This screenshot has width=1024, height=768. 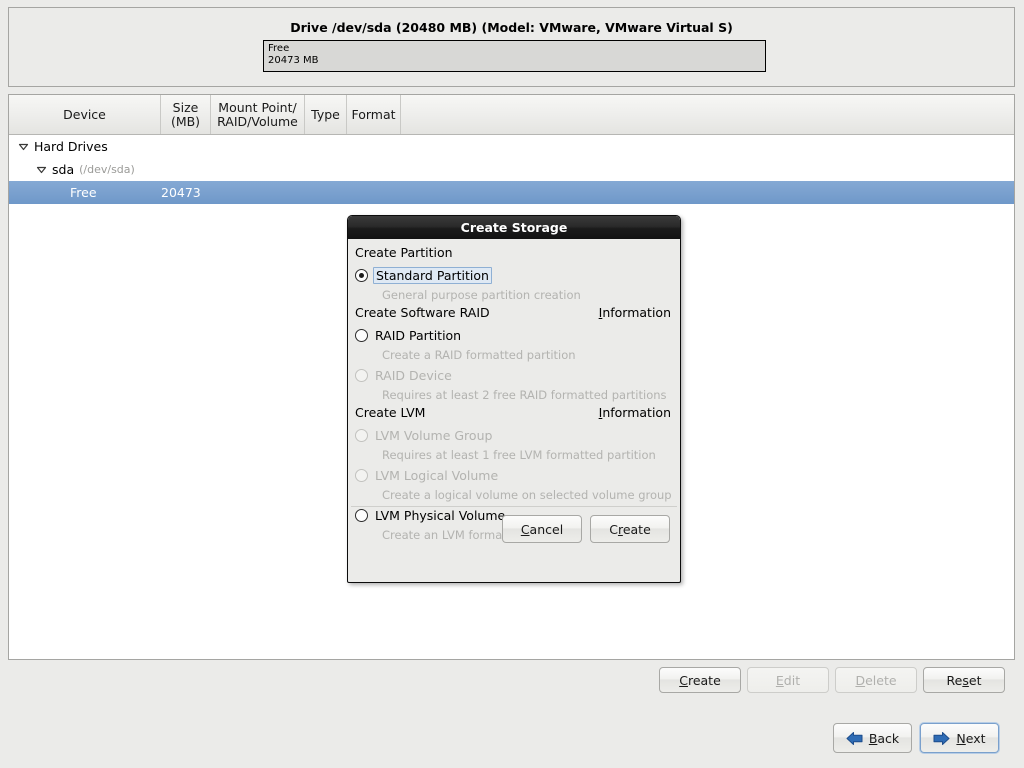 I want to click on column-header-mount-line1: Mount Point/, so click(x=257, y=107).